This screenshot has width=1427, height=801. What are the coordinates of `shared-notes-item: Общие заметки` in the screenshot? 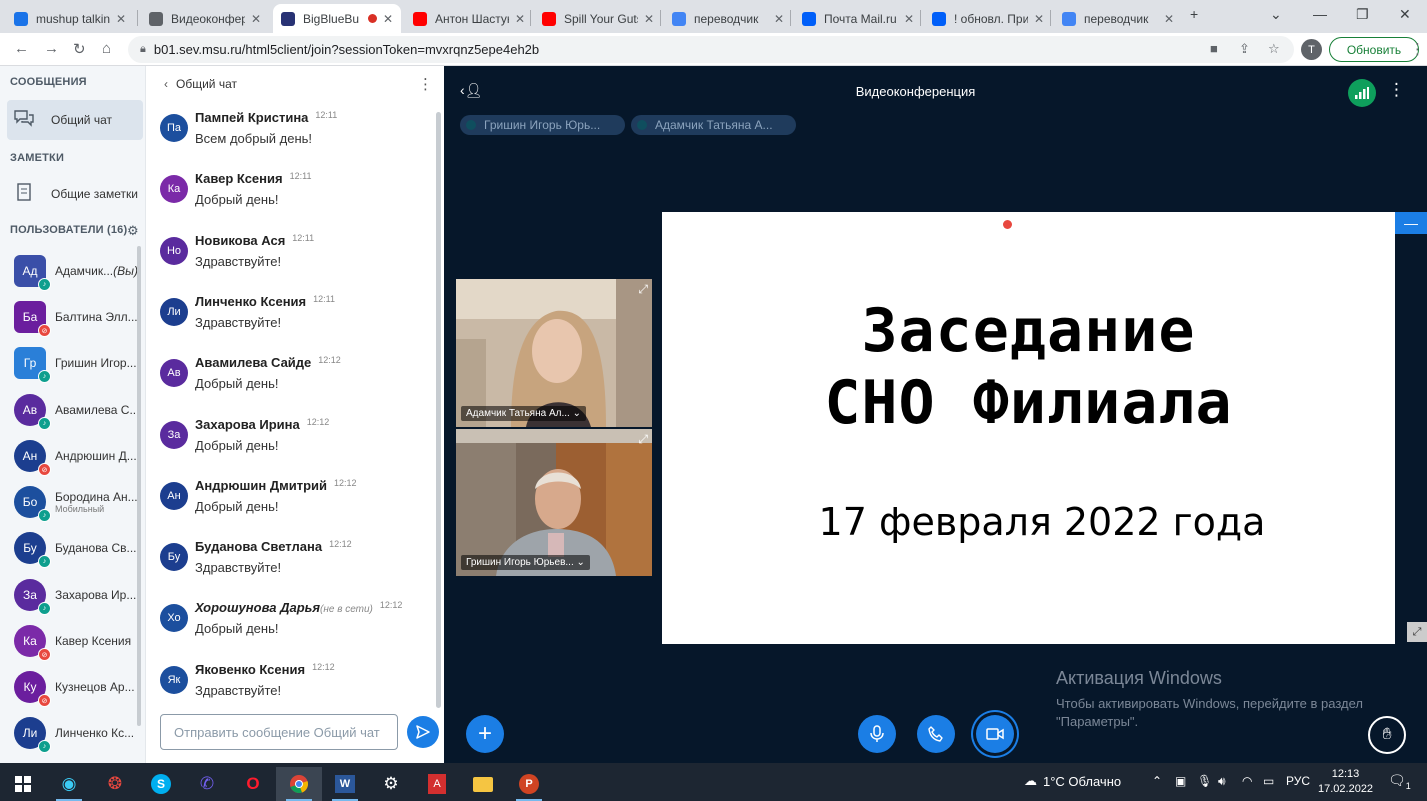 It's located at (75, 194).